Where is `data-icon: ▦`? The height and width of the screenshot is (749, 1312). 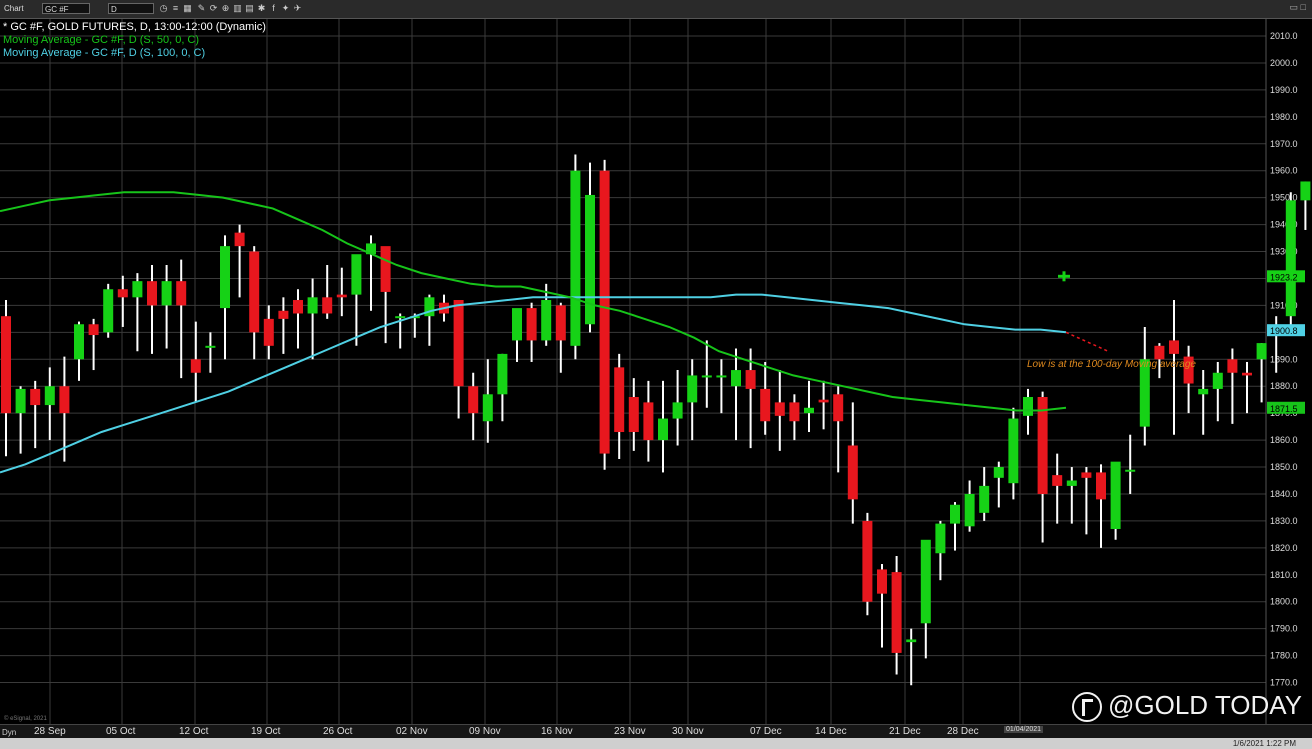
data-icon: ▦ is located at coordinates (187, 8).